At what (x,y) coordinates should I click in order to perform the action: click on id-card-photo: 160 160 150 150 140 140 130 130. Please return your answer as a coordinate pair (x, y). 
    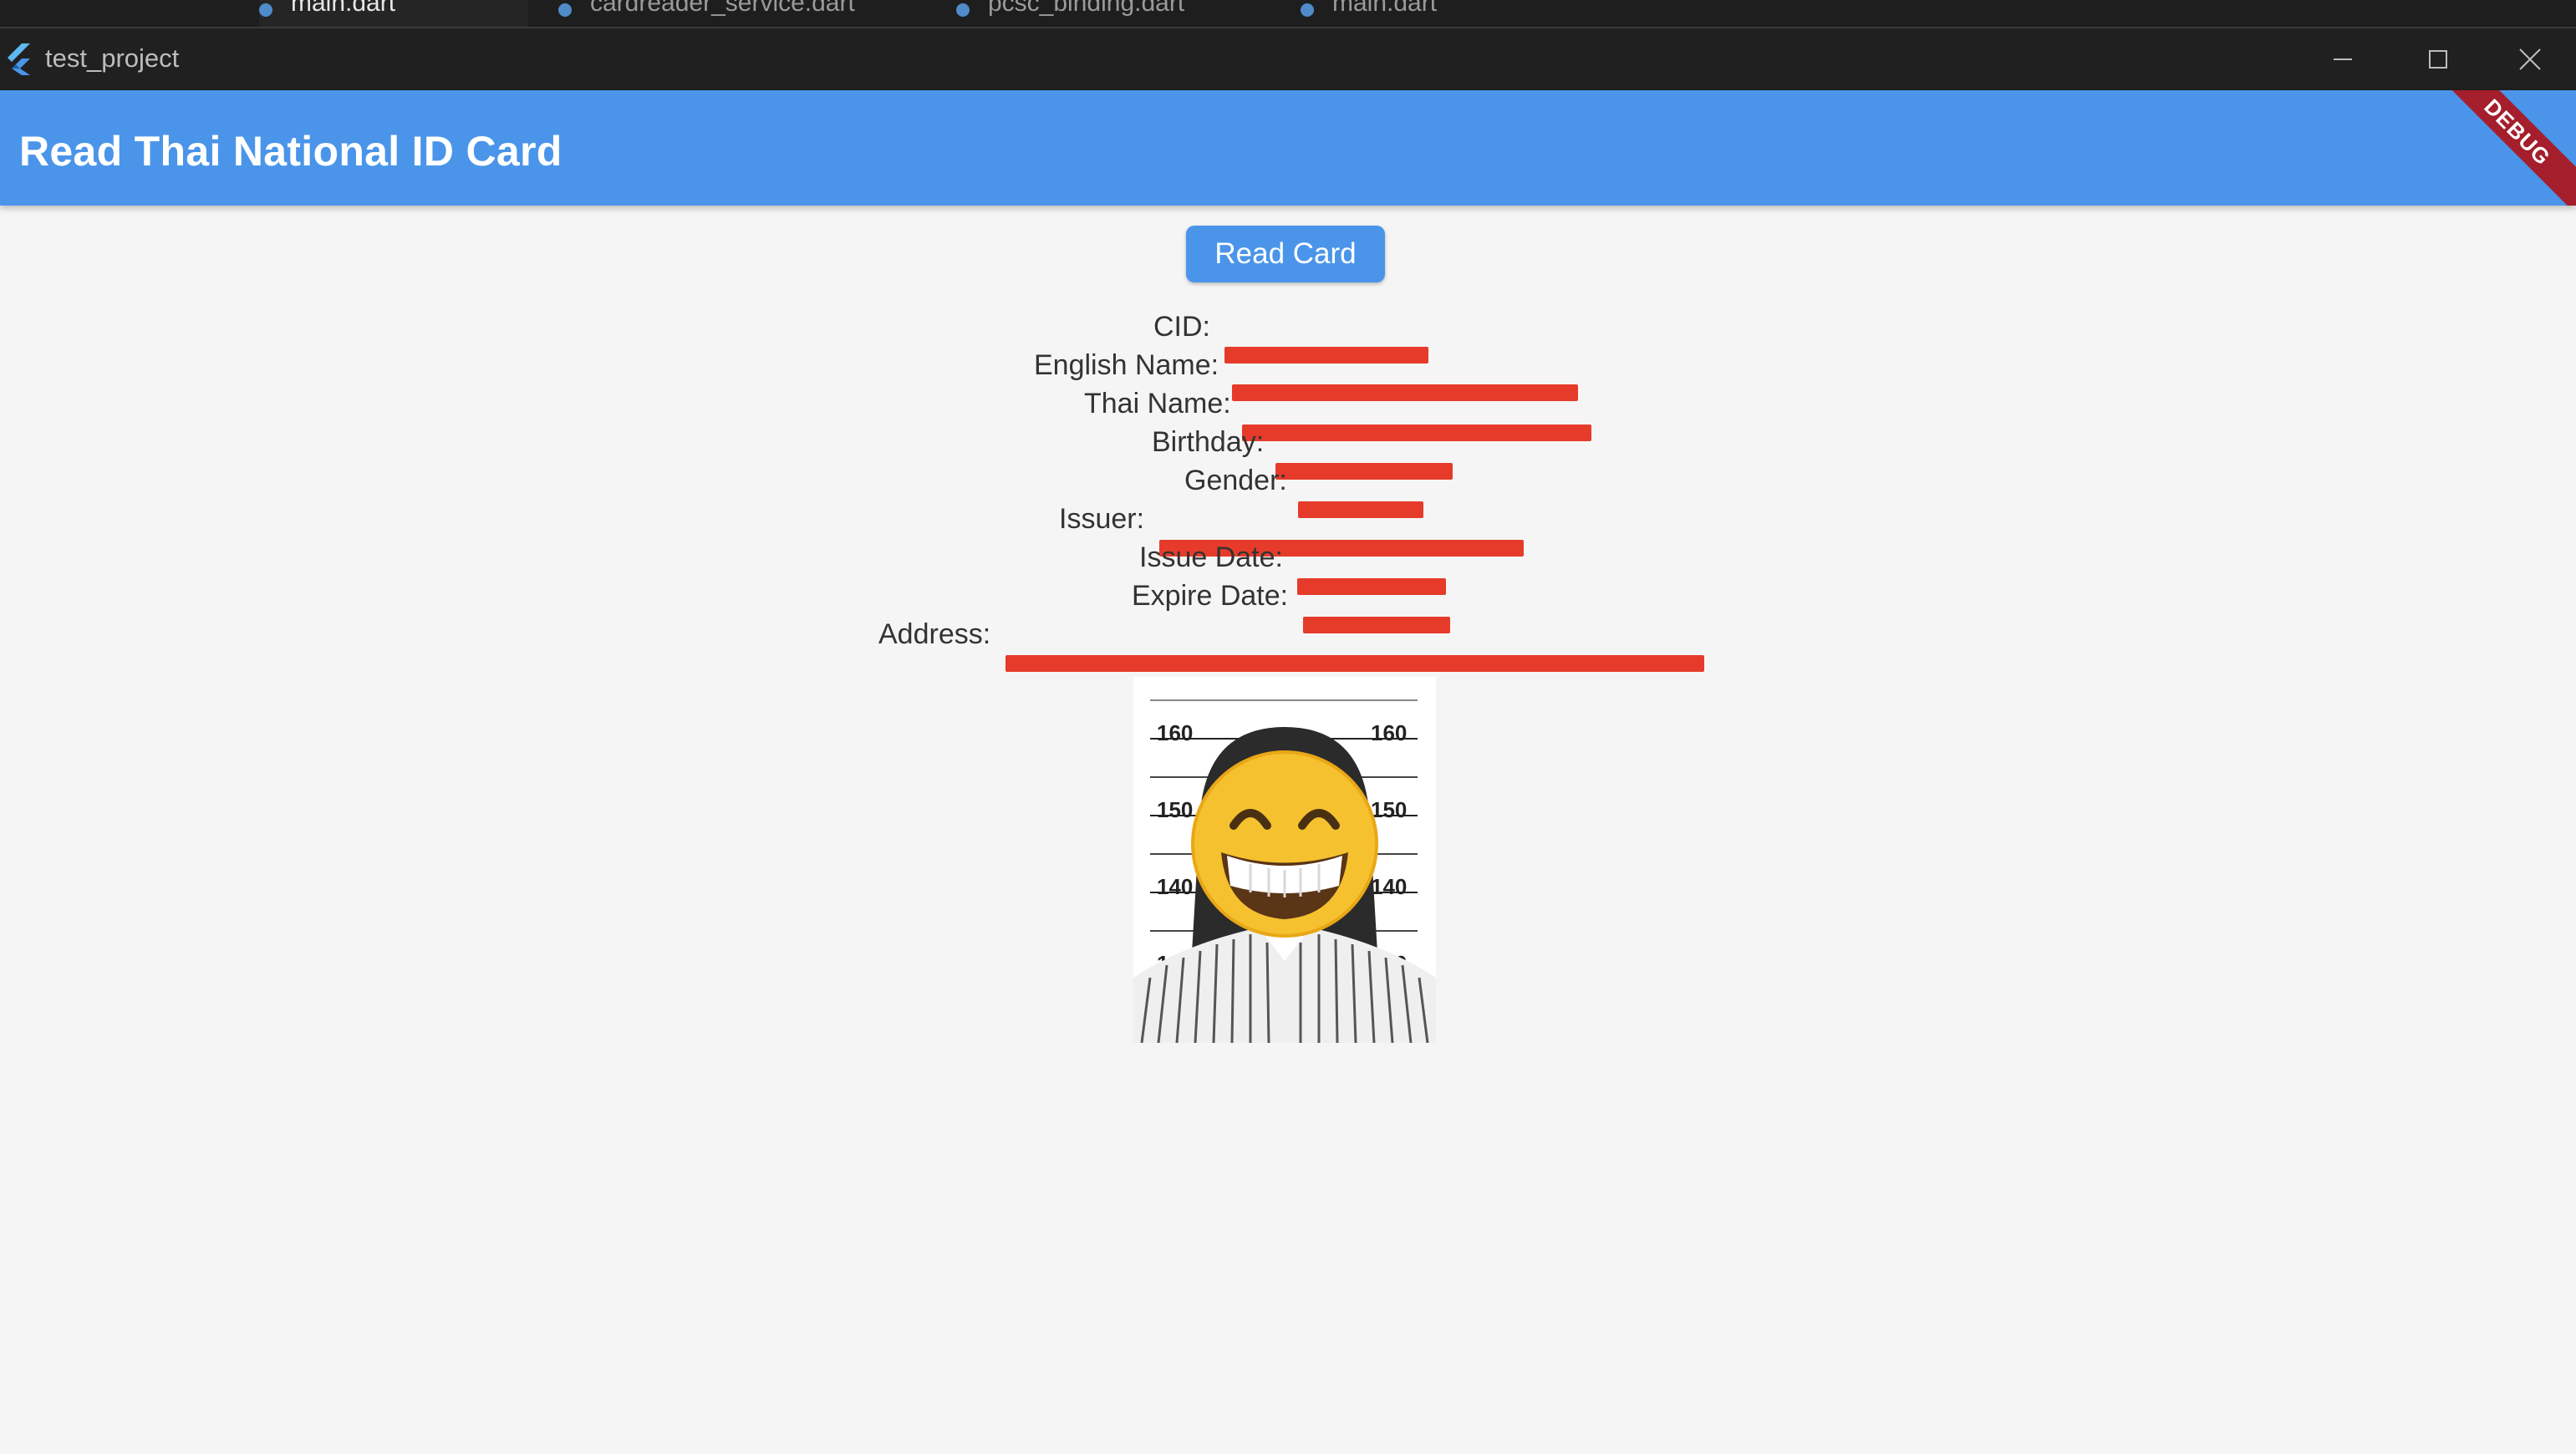
    Looking at the image, I should click on (1284, 860).